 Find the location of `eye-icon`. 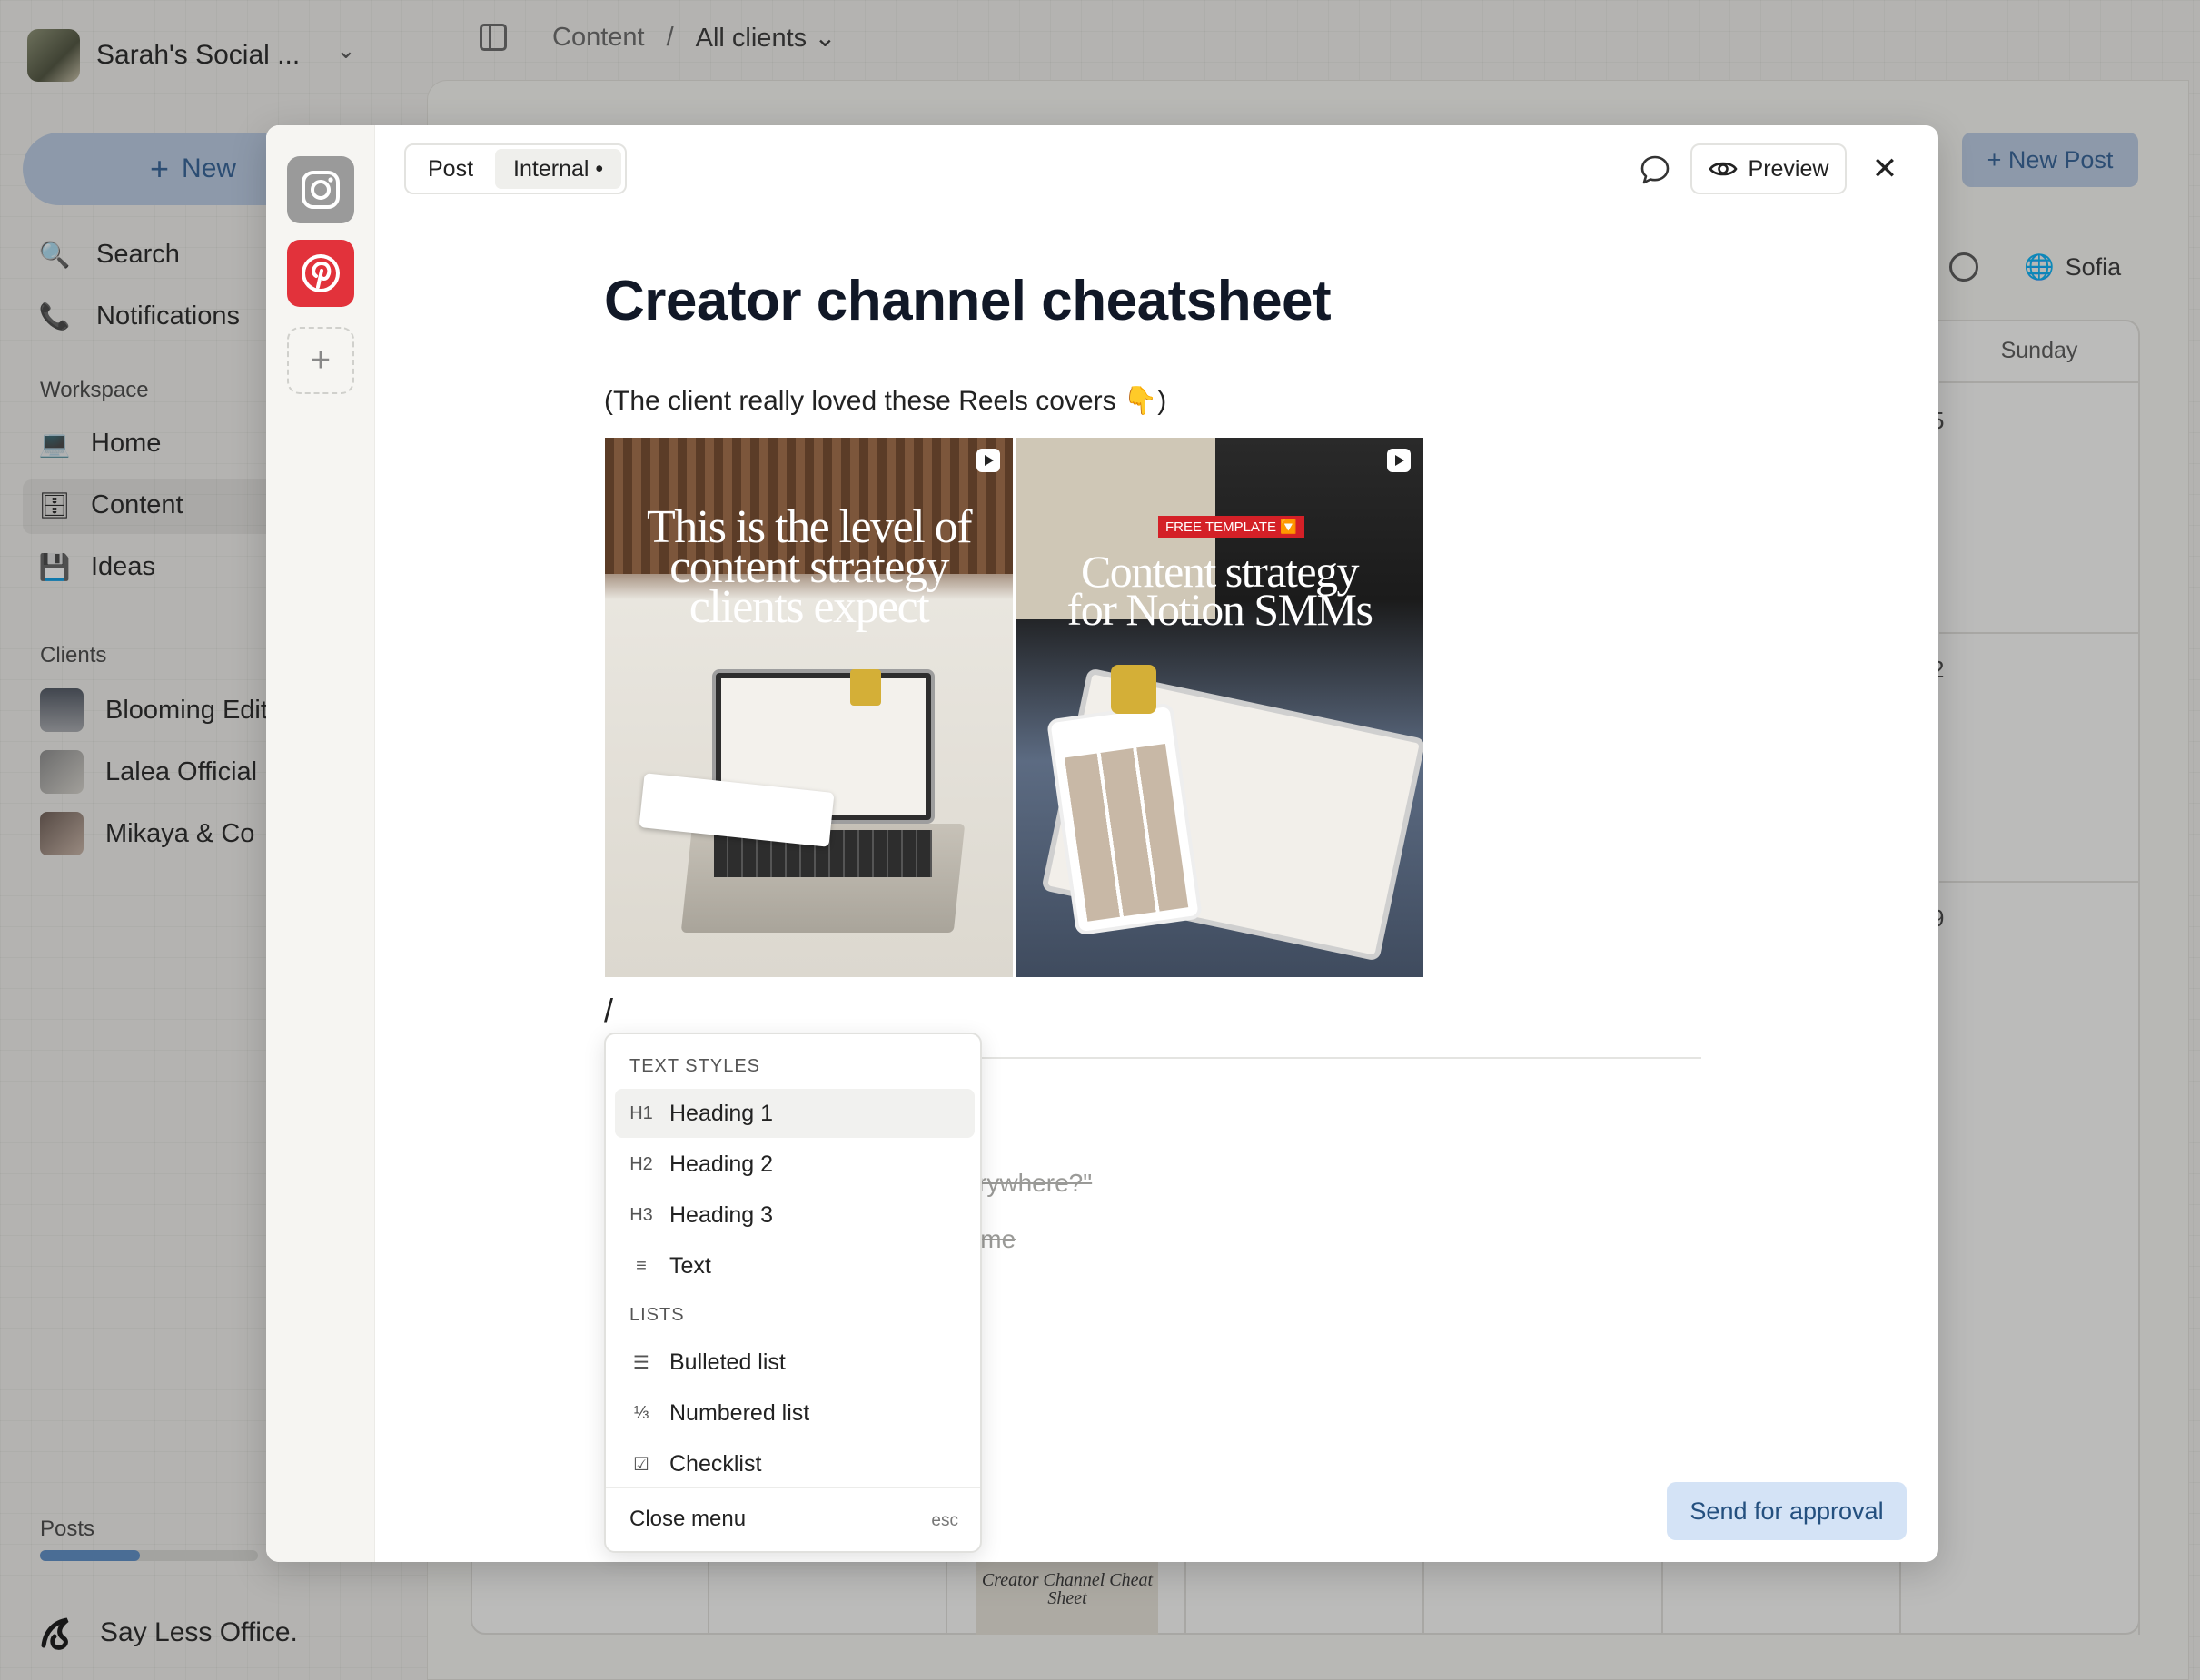

eye-icon is located at coordinates (1723, 169).